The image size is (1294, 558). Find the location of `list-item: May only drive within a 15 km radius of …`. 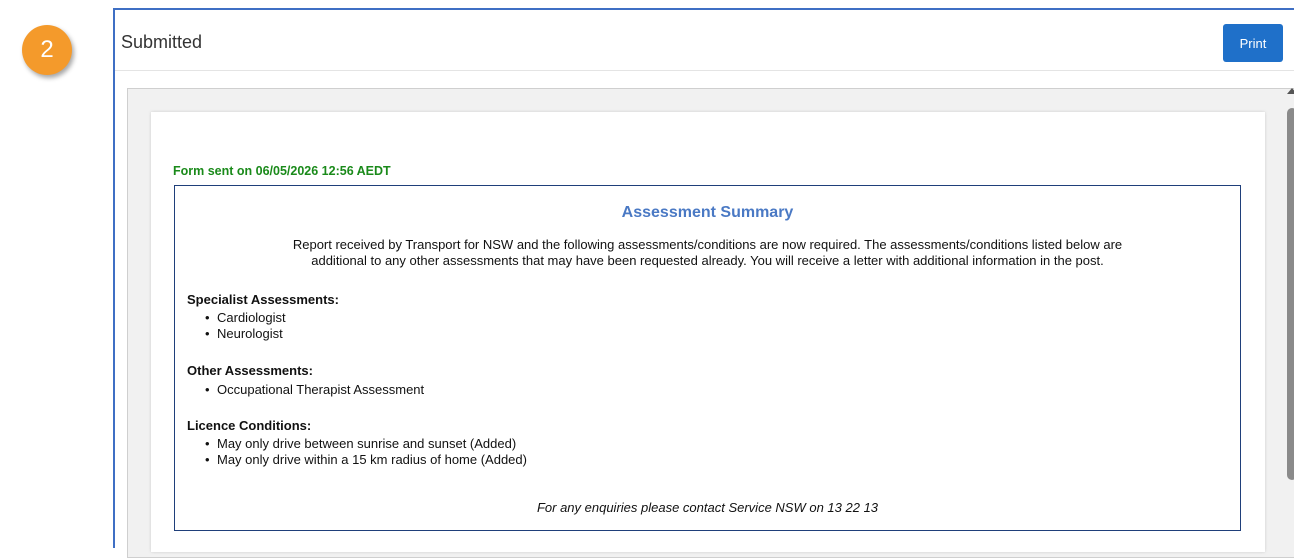

list-item: May only drive within a 15 km radius of … is located at coordinates (366, 460).